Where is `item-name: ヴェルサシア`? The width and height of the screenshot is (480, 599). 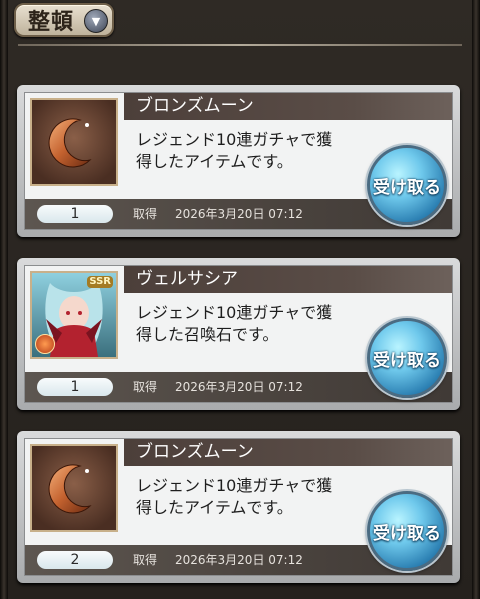 item-name: ヴェルサシア is located at coordinates (187, 279).